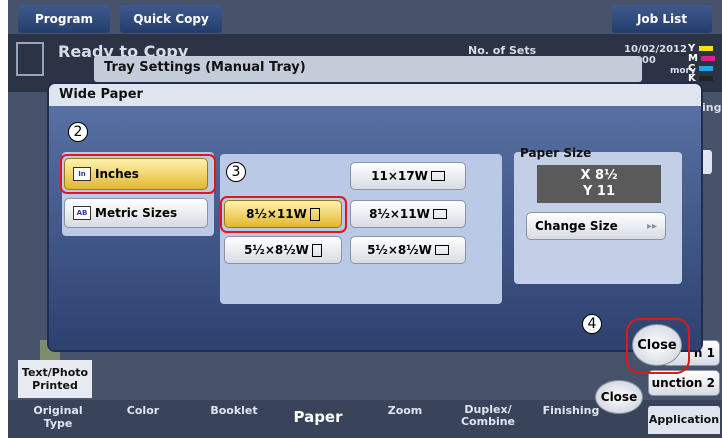 The width and height of the screenshot is (722, 438). What do you see at coordinates (599, 175) in the screenshot?
I see `paper-size-x: X 8½` at bounding box center [599, 175].